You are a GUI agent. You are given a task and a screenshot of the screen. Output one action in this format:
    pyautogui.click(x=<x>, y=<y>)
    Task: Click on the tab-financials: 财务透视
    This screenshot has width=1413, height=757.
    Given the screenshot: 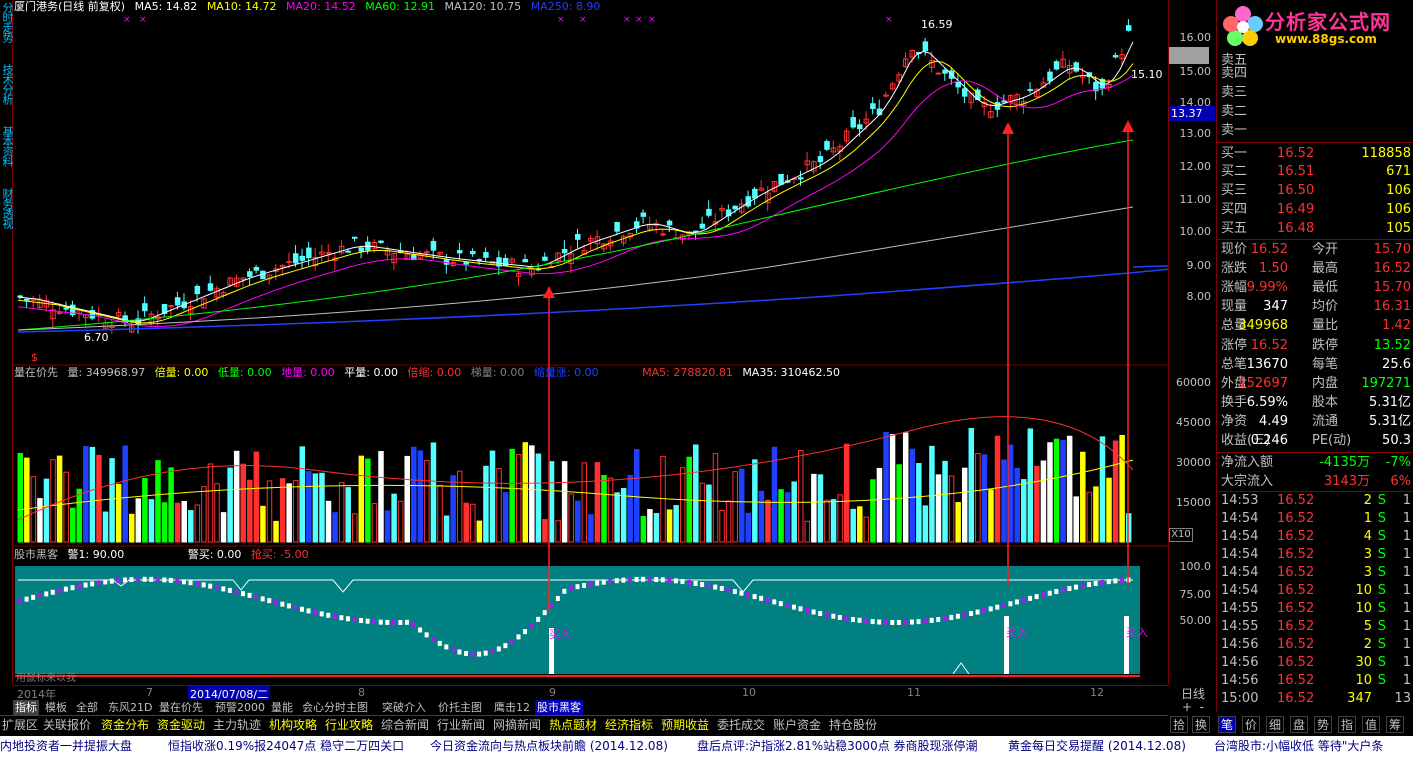 What is the action you would take?
    pyautogui.click(x=7, y=217)
    